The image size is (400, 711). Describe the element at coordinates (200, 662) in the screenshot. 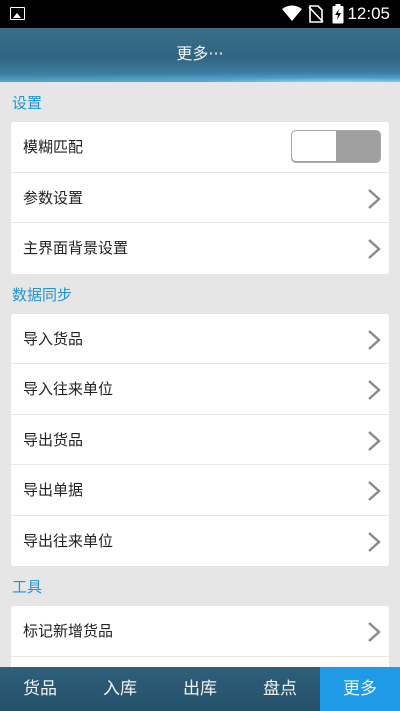

I see `tools-row-next` at that location.